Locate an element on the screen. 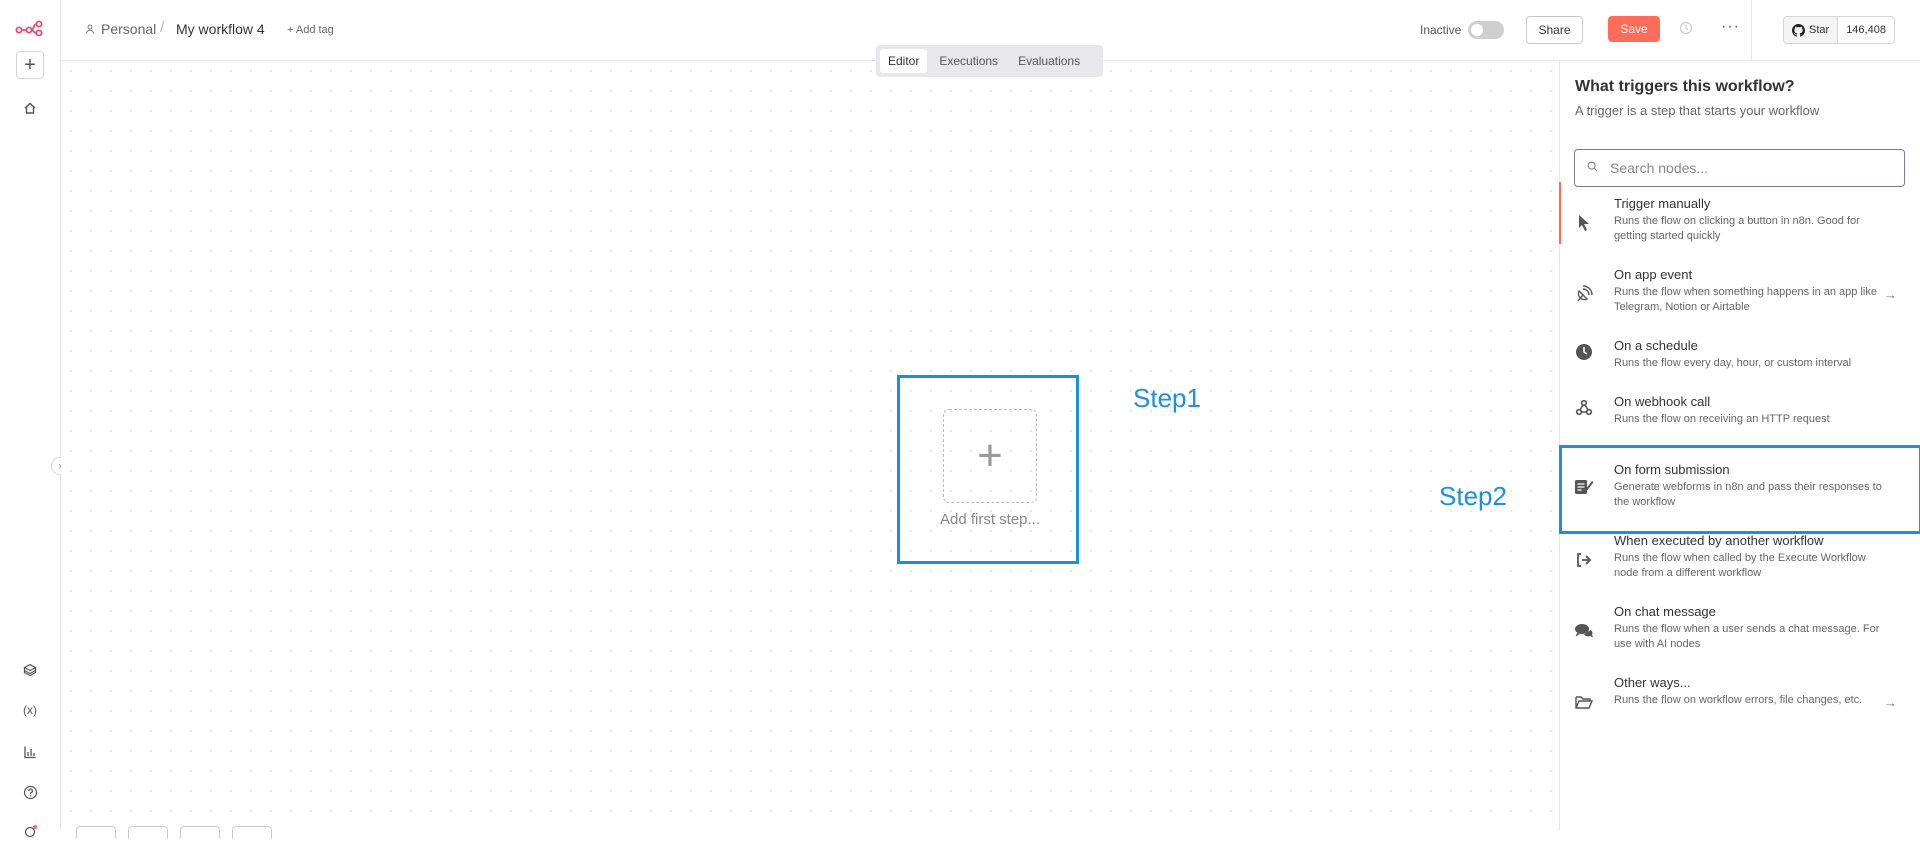  tab-editor: Editor is located at coordinates (904, 61).